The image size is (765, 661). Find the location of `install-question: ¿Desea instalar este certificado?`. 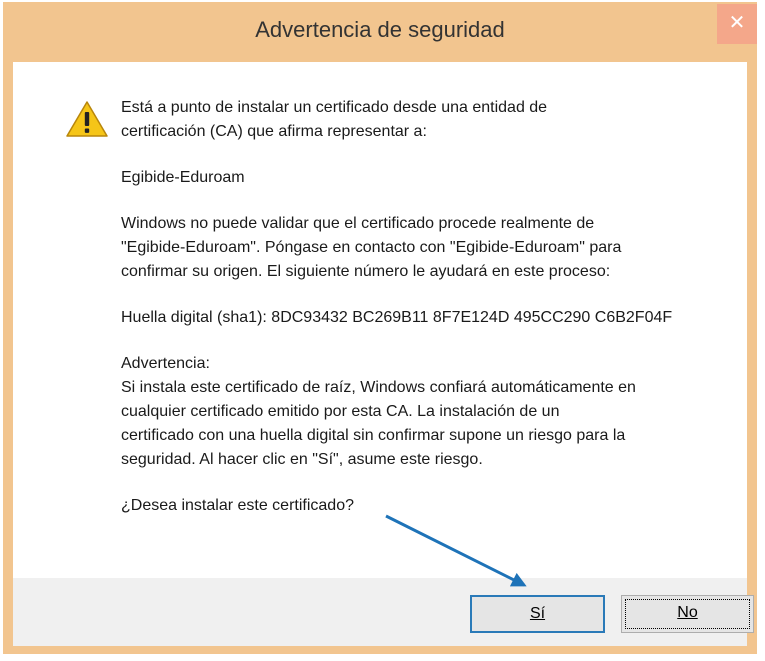

install-question: ¿Desea instalar este certificado? is located at coordinates (237, 505).